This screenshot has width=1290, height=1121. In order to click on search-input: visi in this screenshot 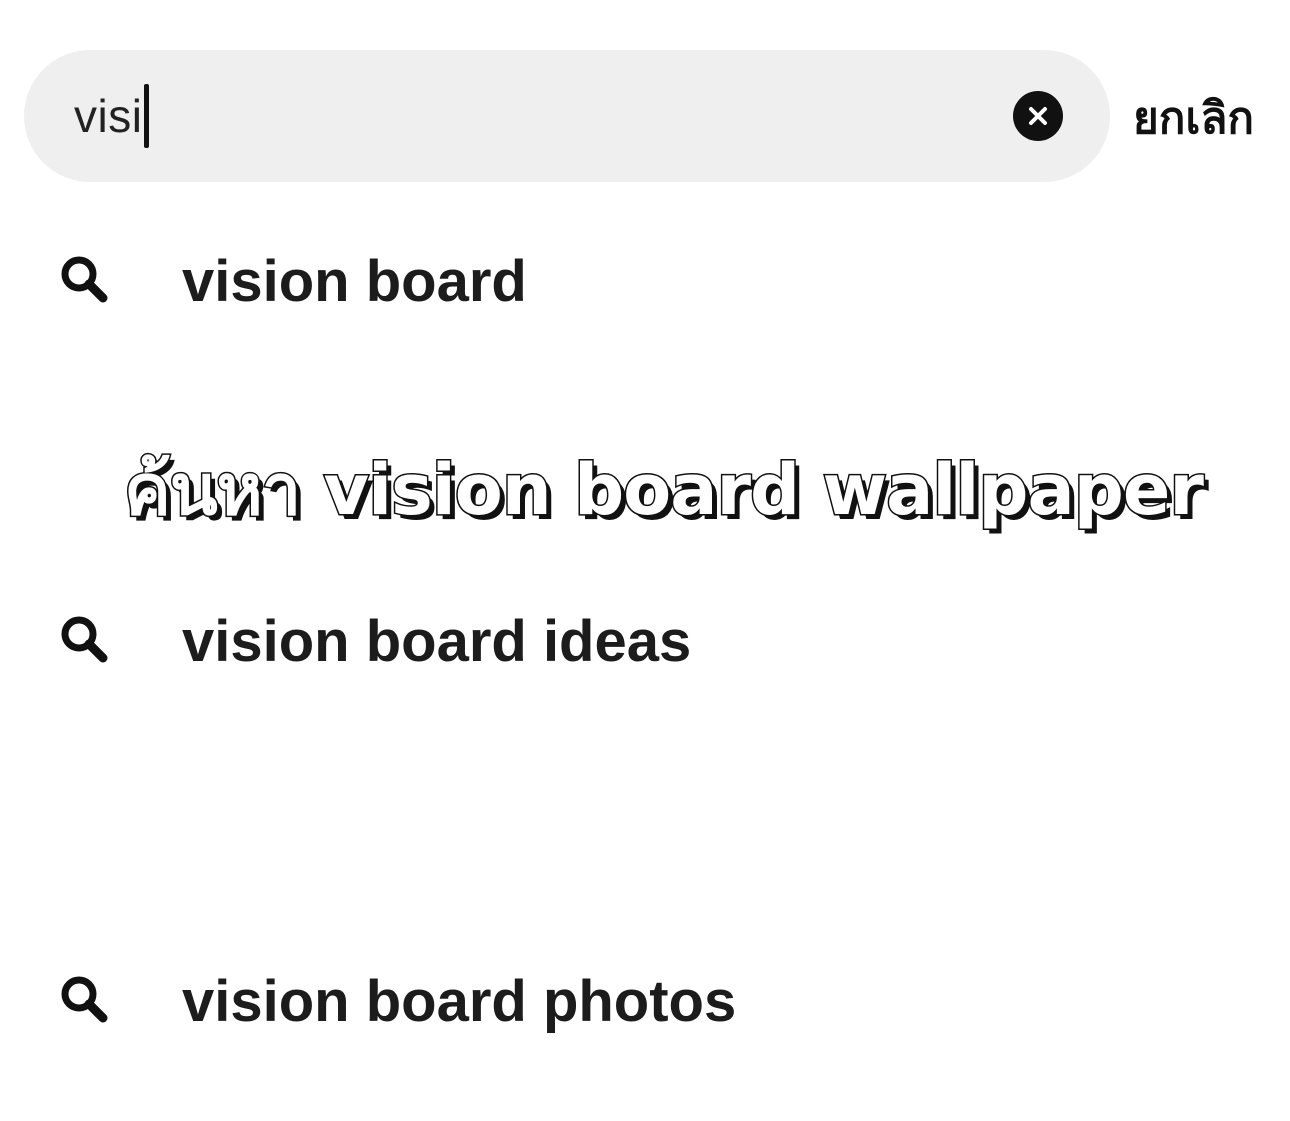, I will do `click(112, 116)`.